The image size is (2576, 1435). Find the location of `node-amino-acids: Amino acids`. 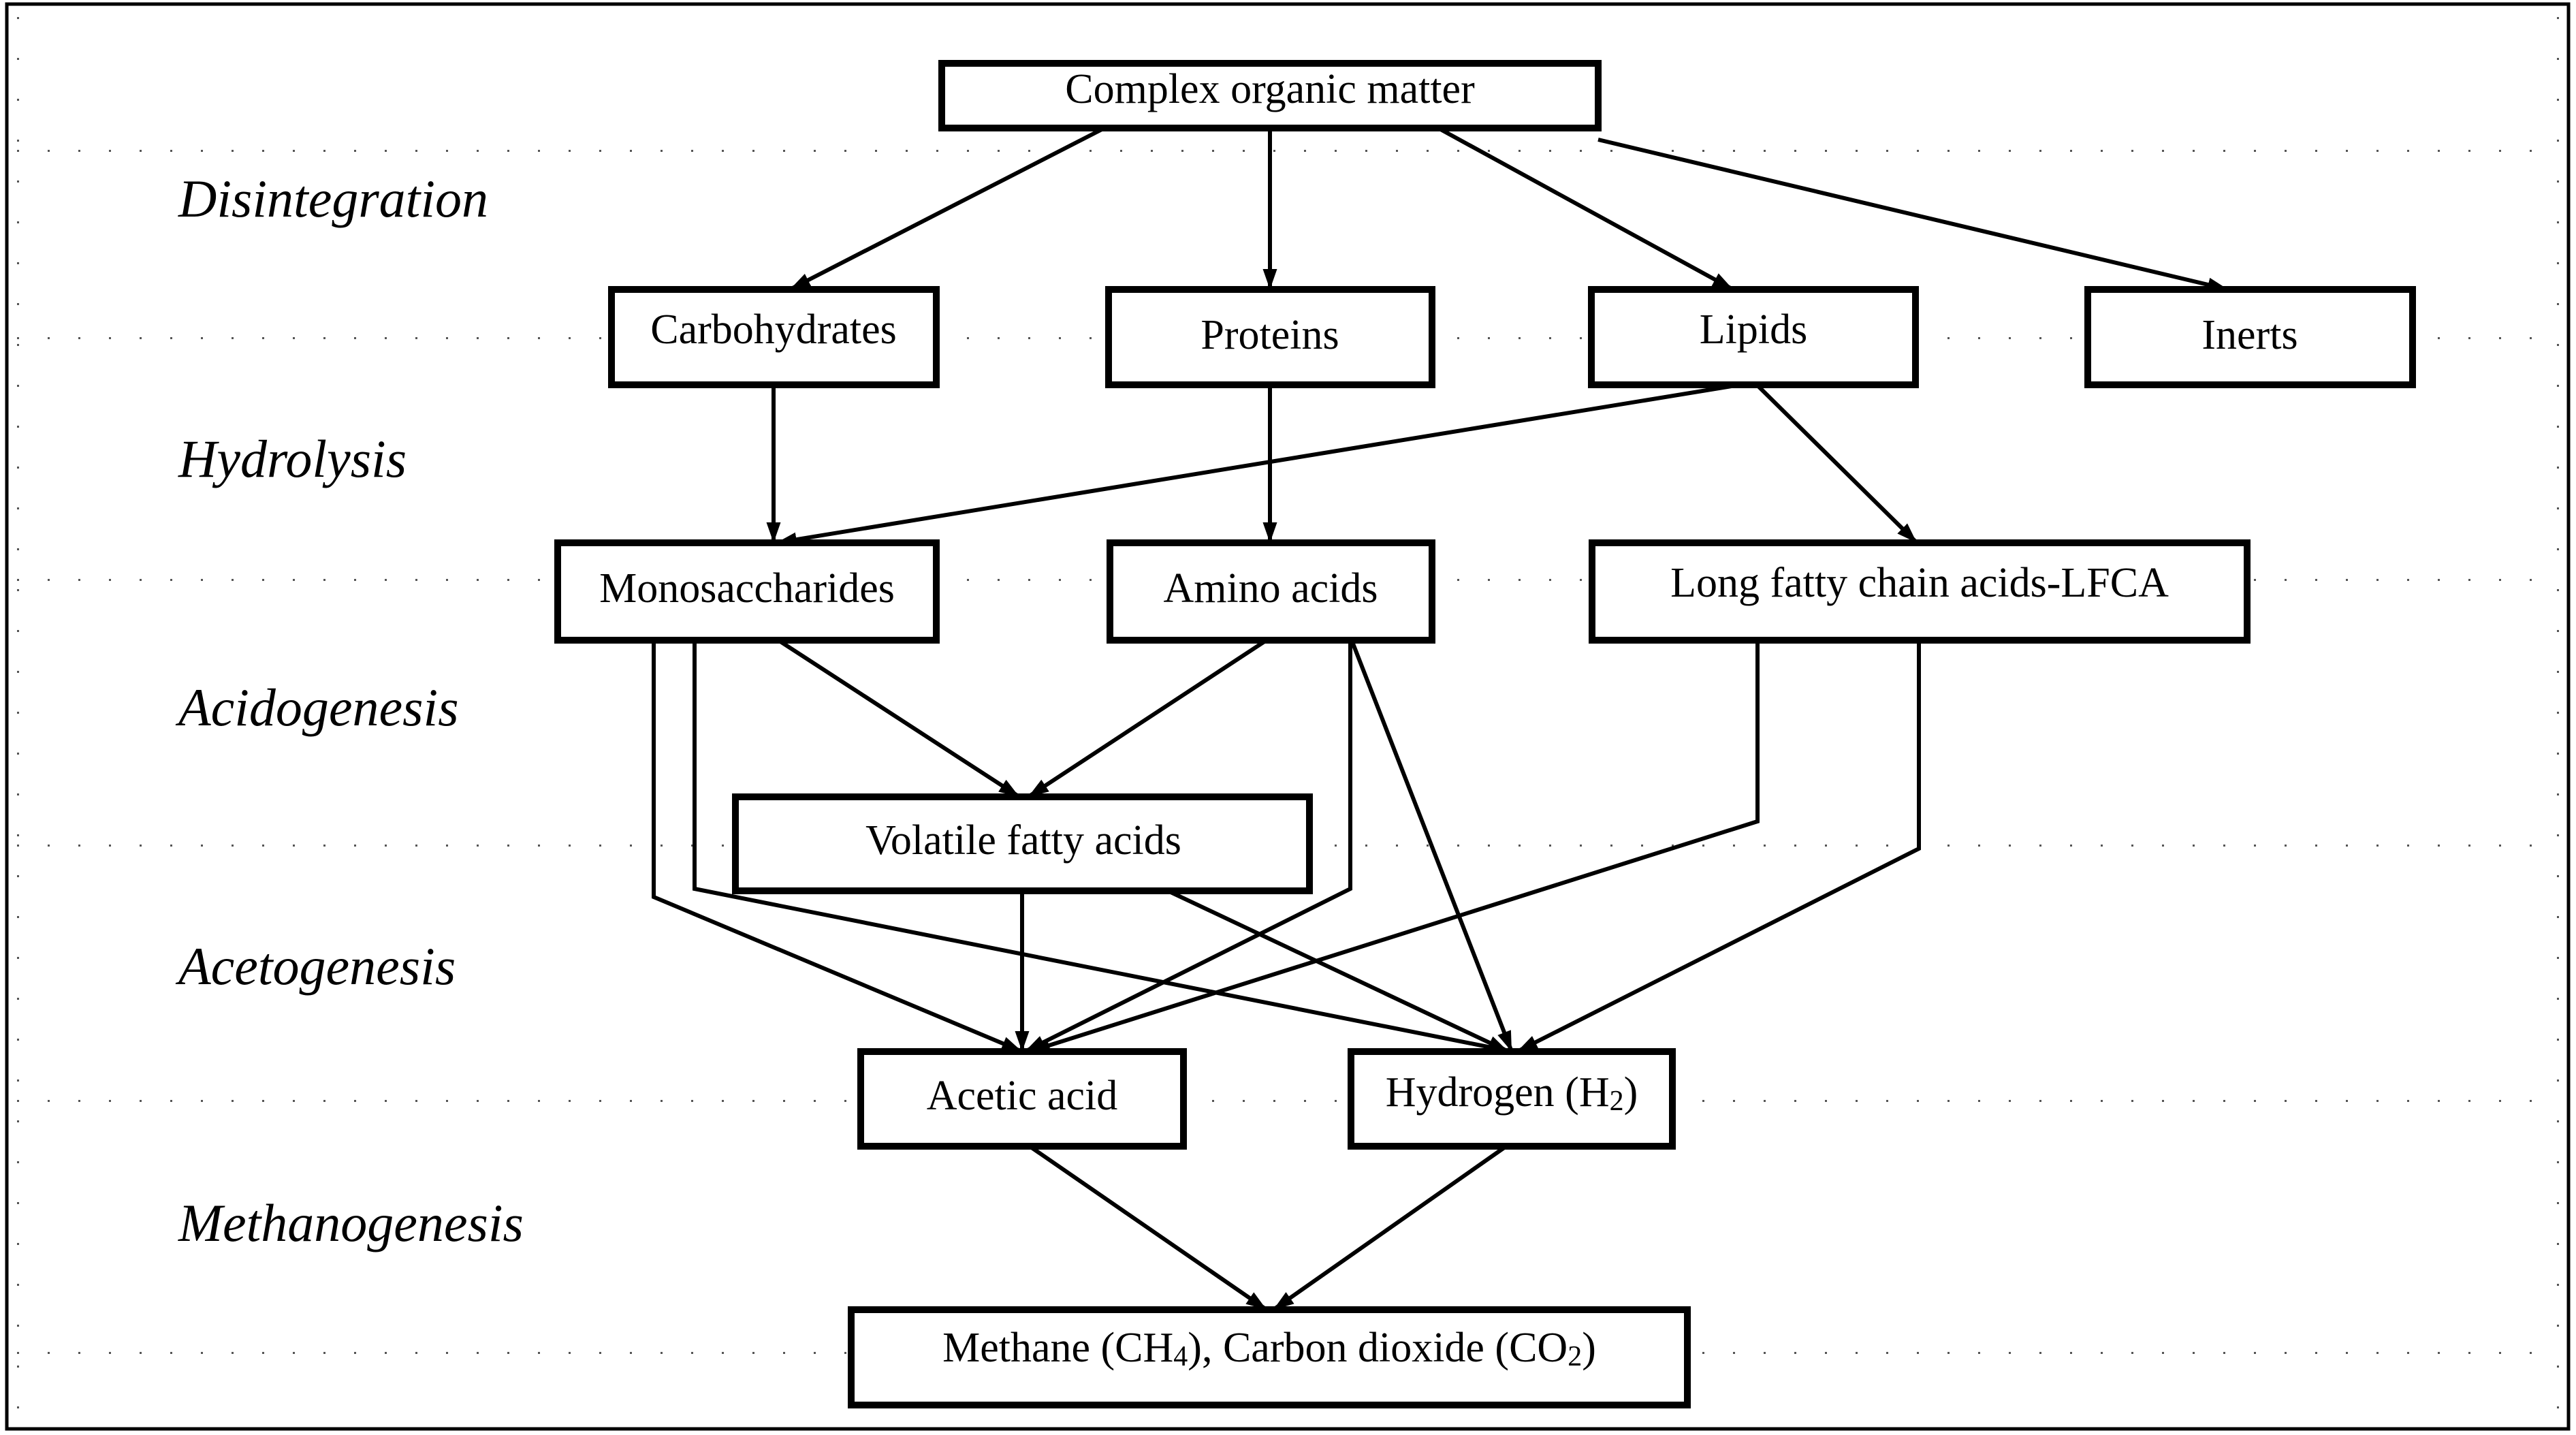

node-amino-acids: Amino acids is located at coordinates (1271, 591).